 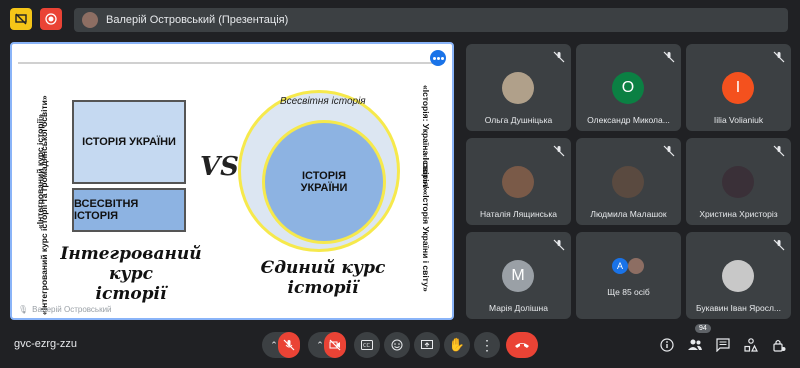 I want to click on mic-off-icon, so click(x=289, y=345).